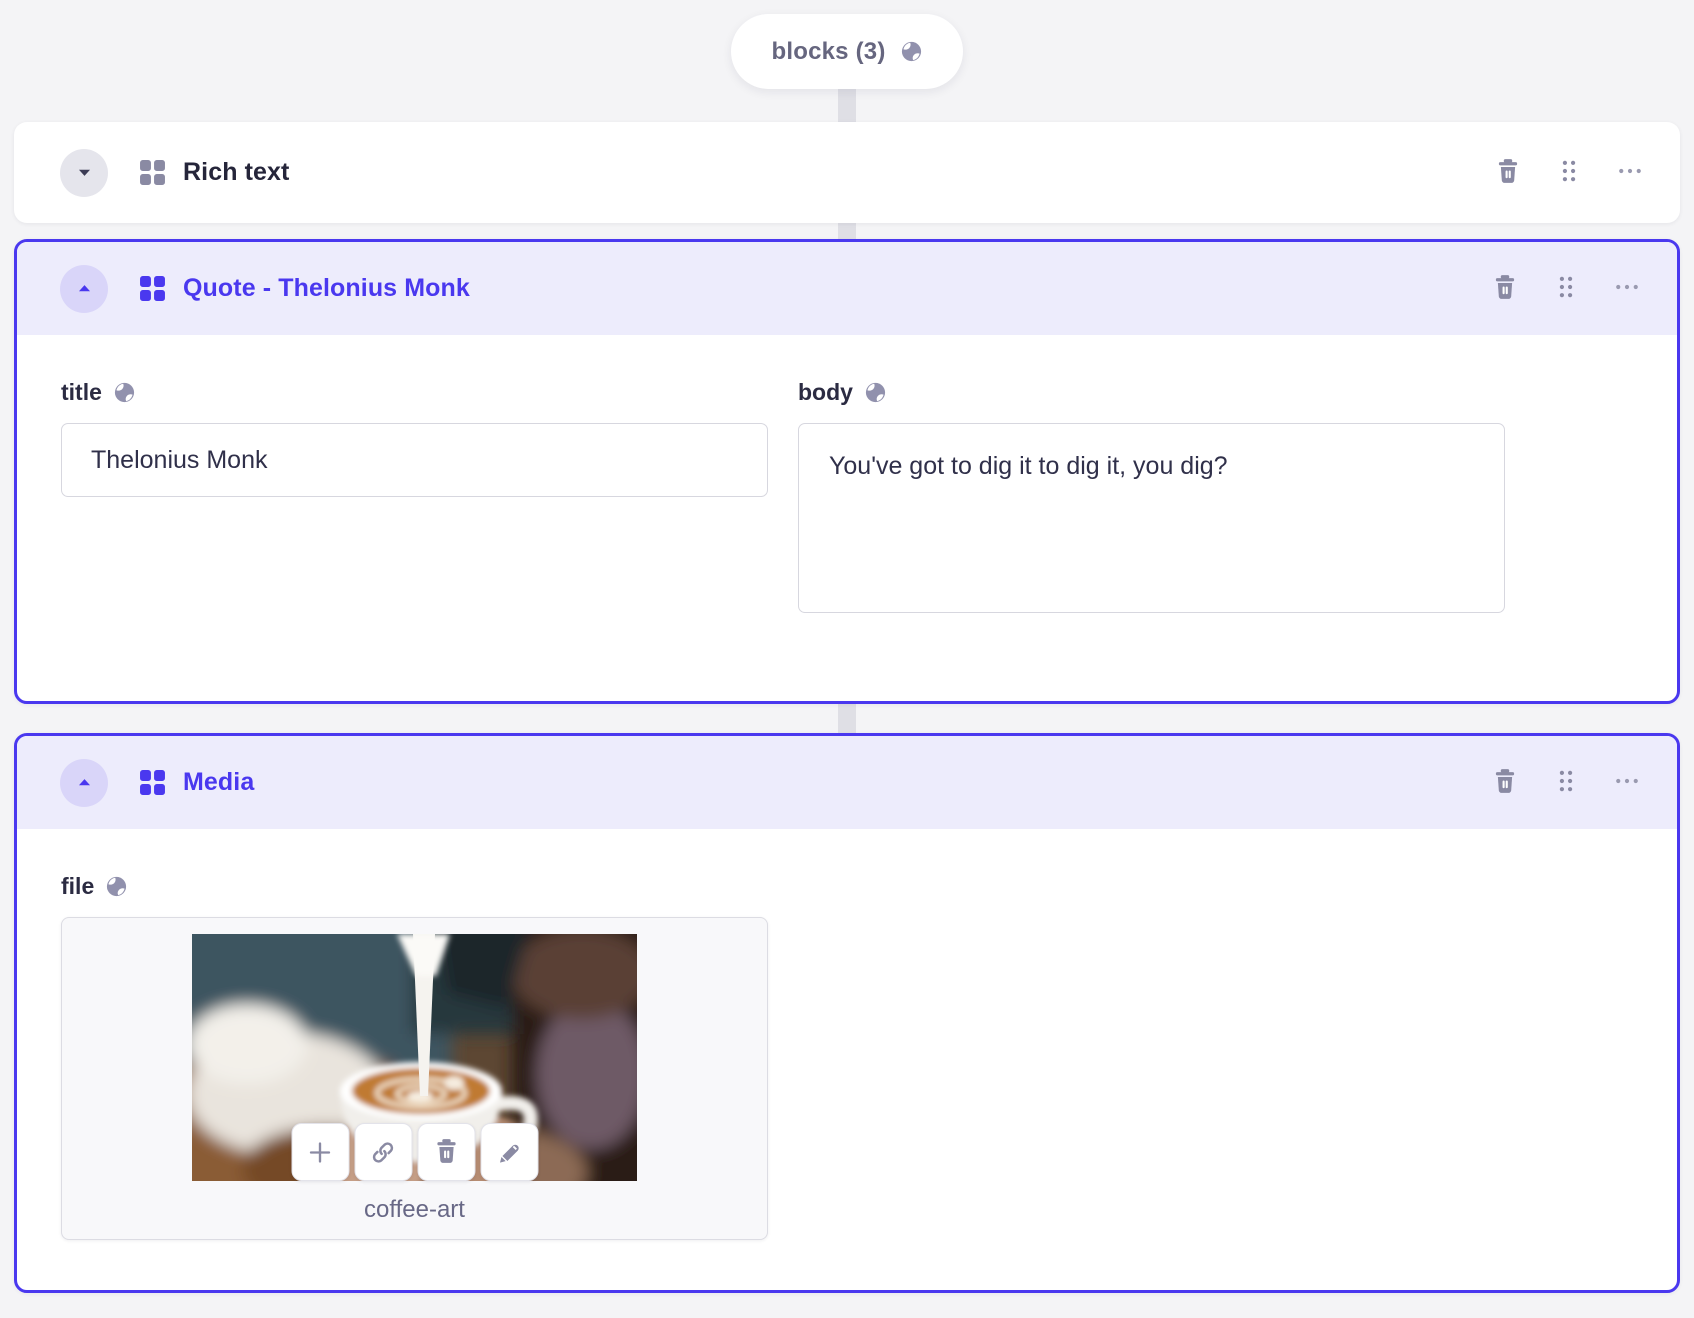  I want to click on link-file-button, so click(383, 1152).